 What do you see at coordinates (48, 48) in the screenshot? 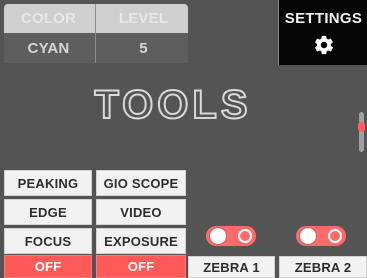
I see `color-value: CYAN` at bounding box center [48, 48].